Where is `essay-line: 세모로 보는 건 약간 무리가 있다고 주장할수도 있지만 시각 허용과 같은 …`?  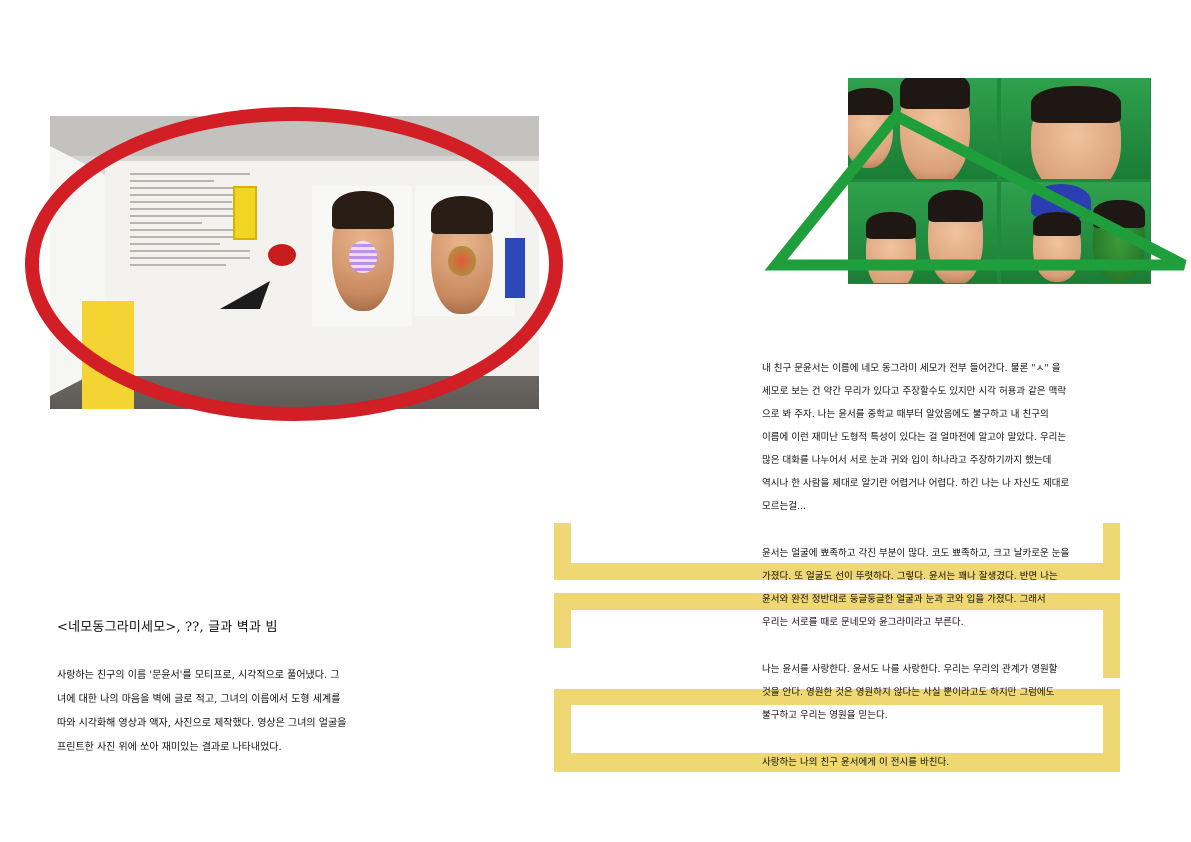 essay-line: 세모로 보는 건 약간 무리가 있다고 주장할수도 있지만 시각 허용과 같은 … is located at coordinates (914, 391).